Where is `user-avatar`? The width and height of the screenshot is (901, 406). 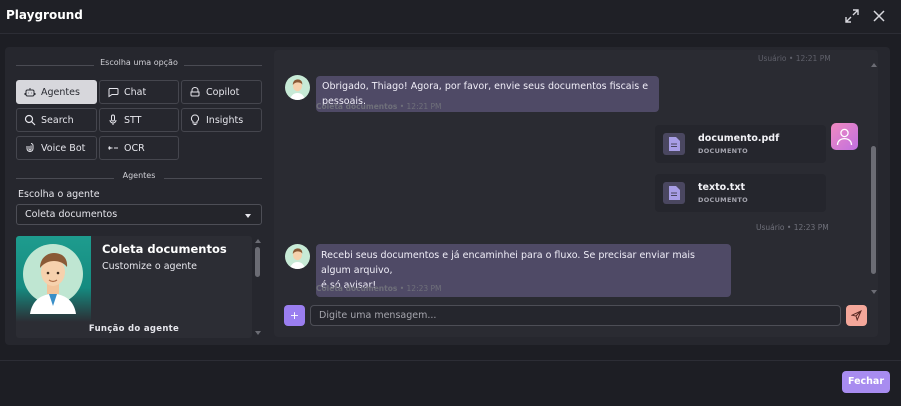
user-avatar is located at coordinates (844, 136).